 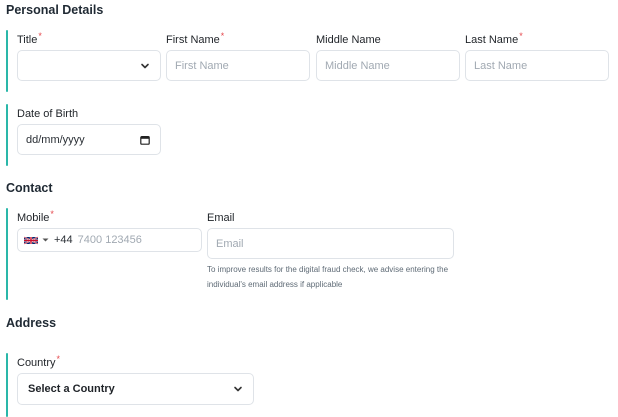 What do you see at coordinates (7, 61) in the screenshot?
I see `personal-accent-bar` at bounding box center [7, 61].